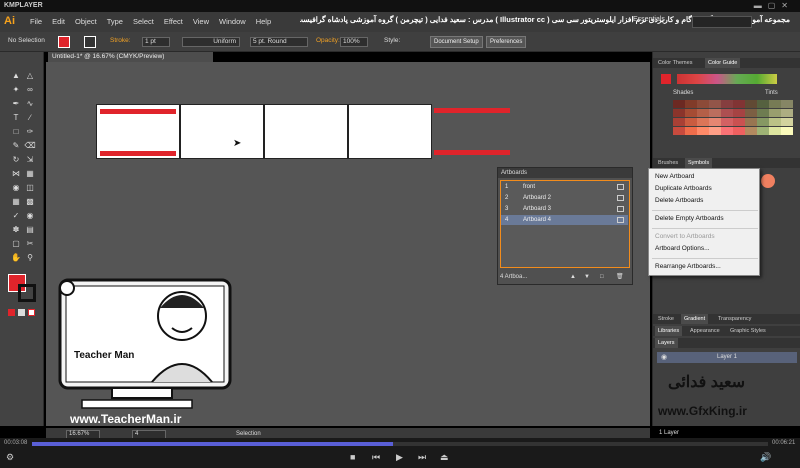 The width and height of the screenshot is (800, 468). Describe the element at coordinates (143, 21) in the screenshot. I see `menu-select: Select` at that location.